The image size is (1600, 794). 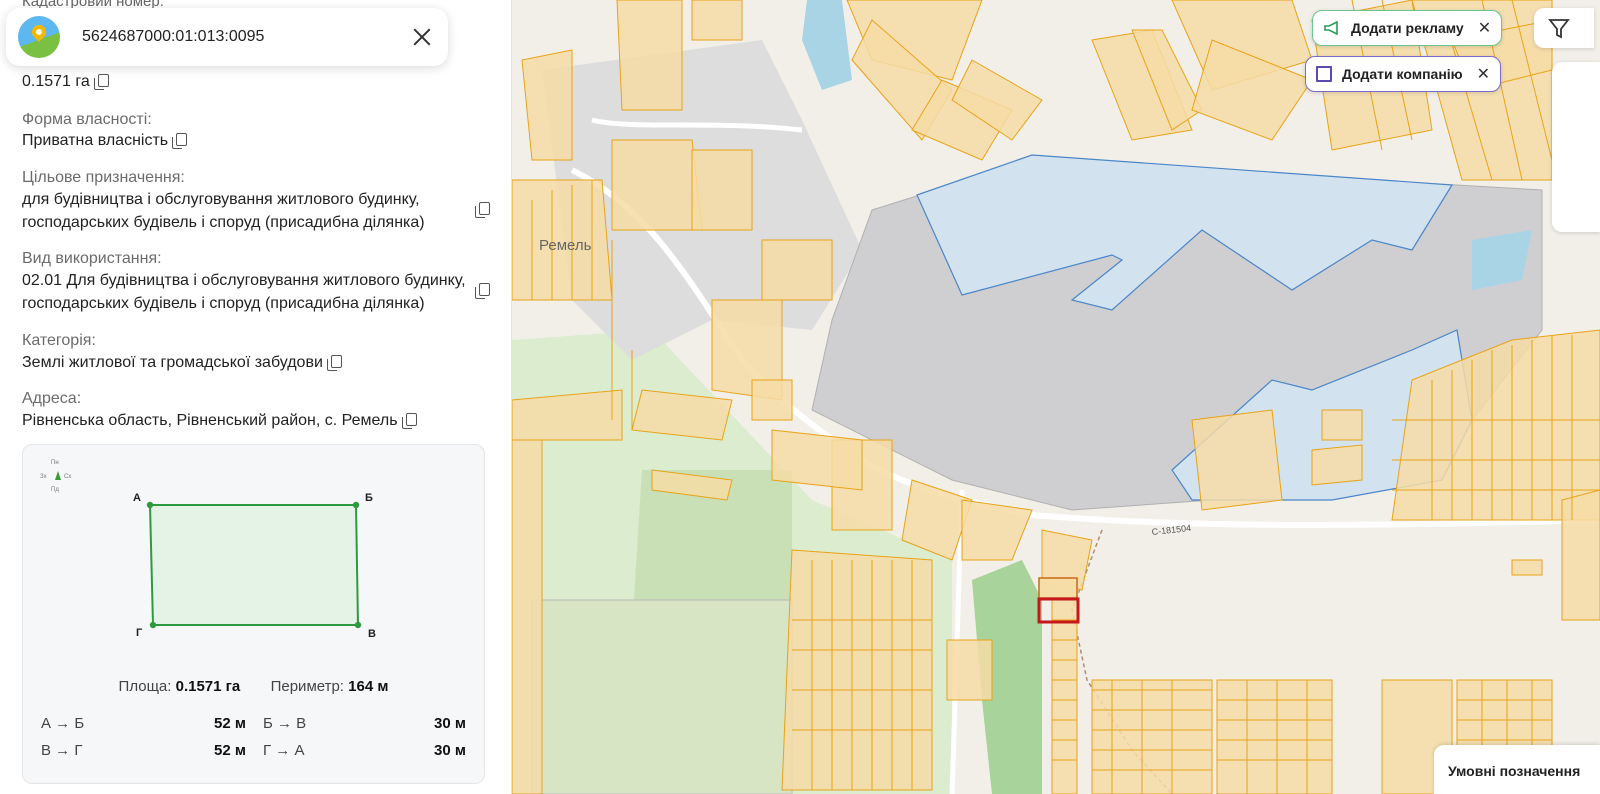 I want to click on vertex-b-label: Б, so click(x=369, y=498).